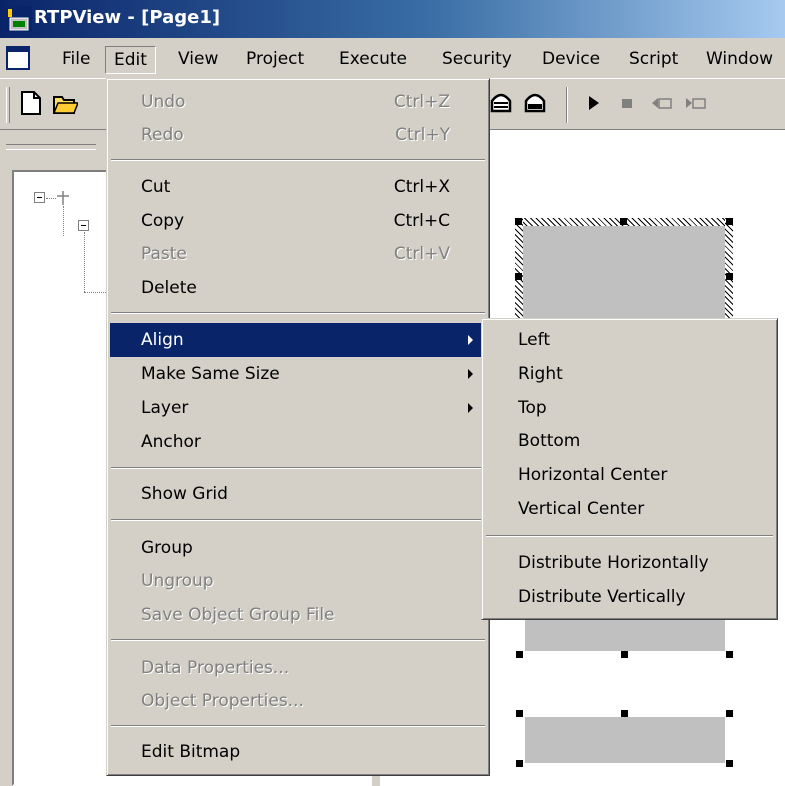 This screenshot has width=785, height=786. Describe the element at coordinates (629, 340) in the screenshot. I see `align-left: Left` at that location.